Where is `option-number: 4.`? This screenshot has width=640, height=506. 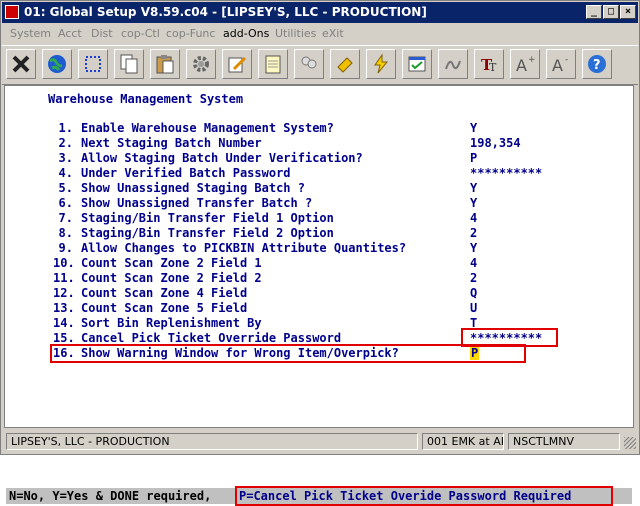 option-number: 4. is located at coordinates (65, 173).